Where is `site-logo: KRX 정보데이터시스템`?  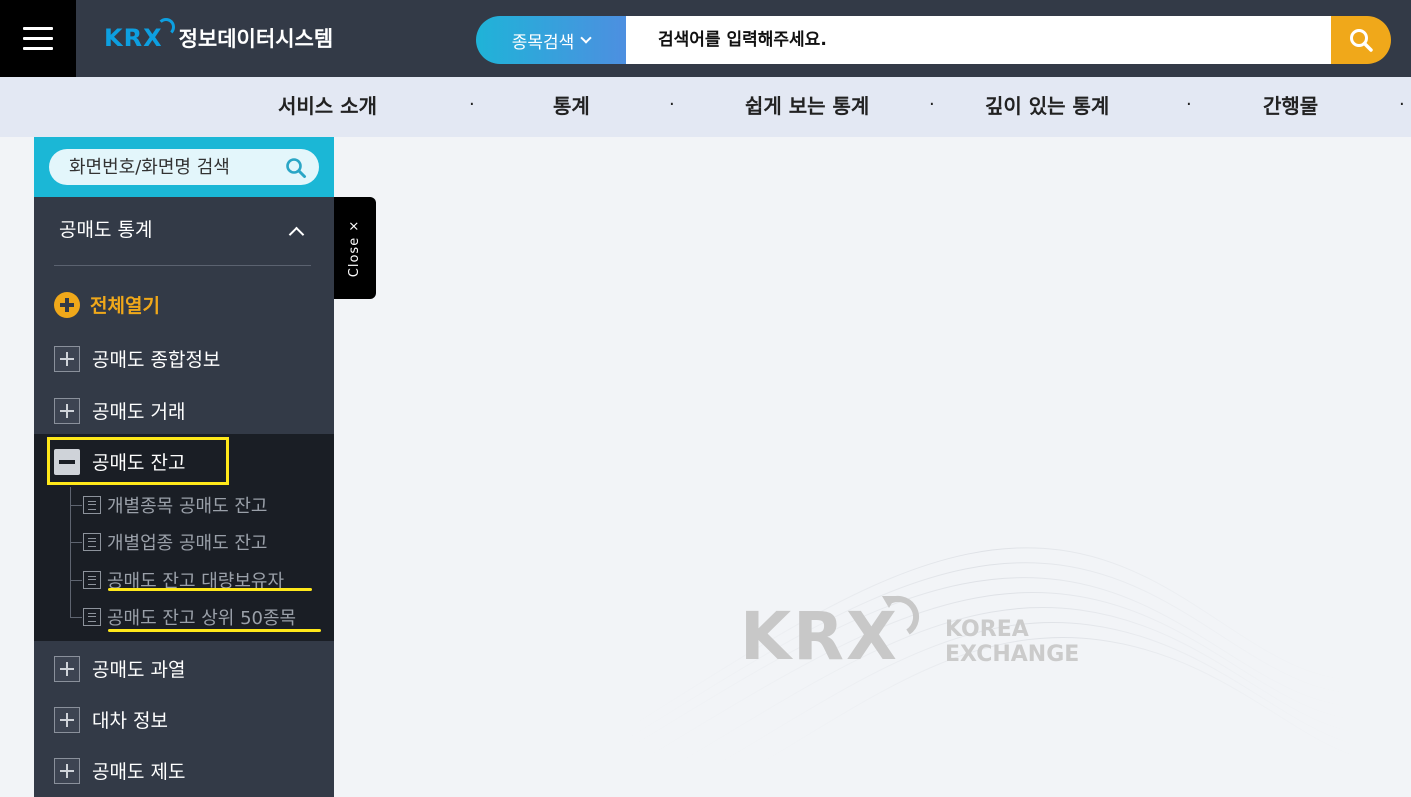
site-logo: KRX 정보데이터시스템 is located at coordinates (219, 37).